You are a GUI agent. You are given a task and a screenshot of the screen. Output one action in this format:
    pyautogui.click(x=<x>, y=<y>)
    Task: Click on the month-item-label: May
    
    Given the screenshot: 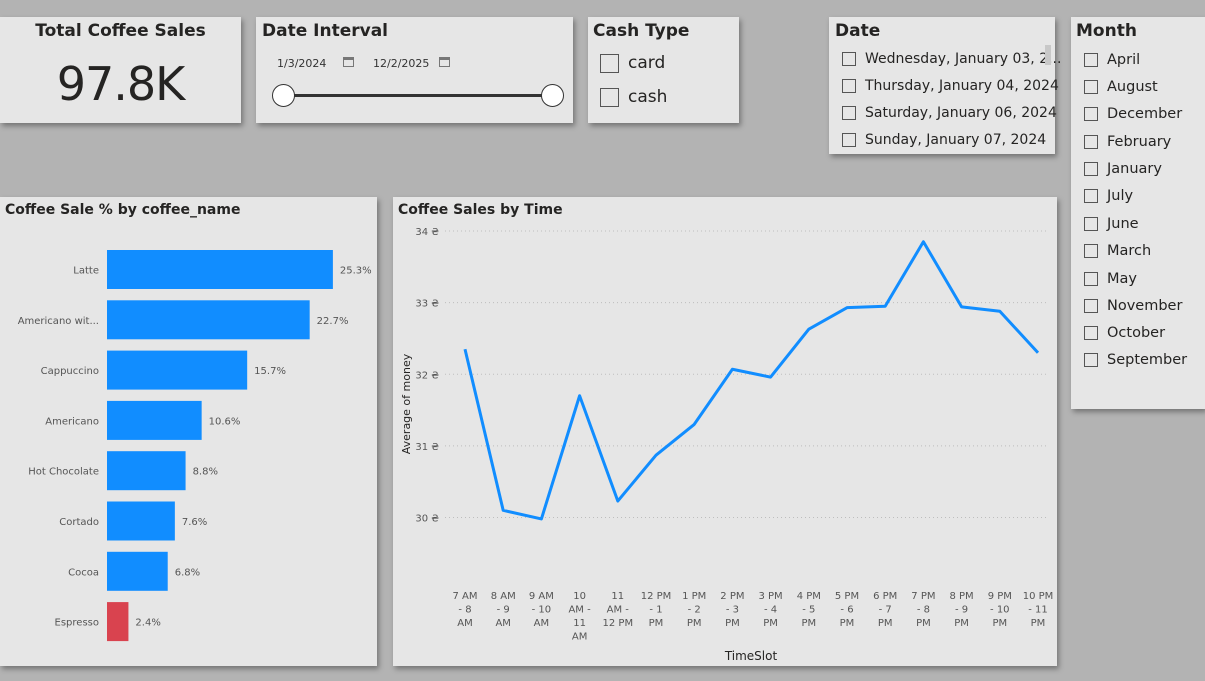 What is the action you would take?
    pyautogui.click(x=1122, y=279)
    